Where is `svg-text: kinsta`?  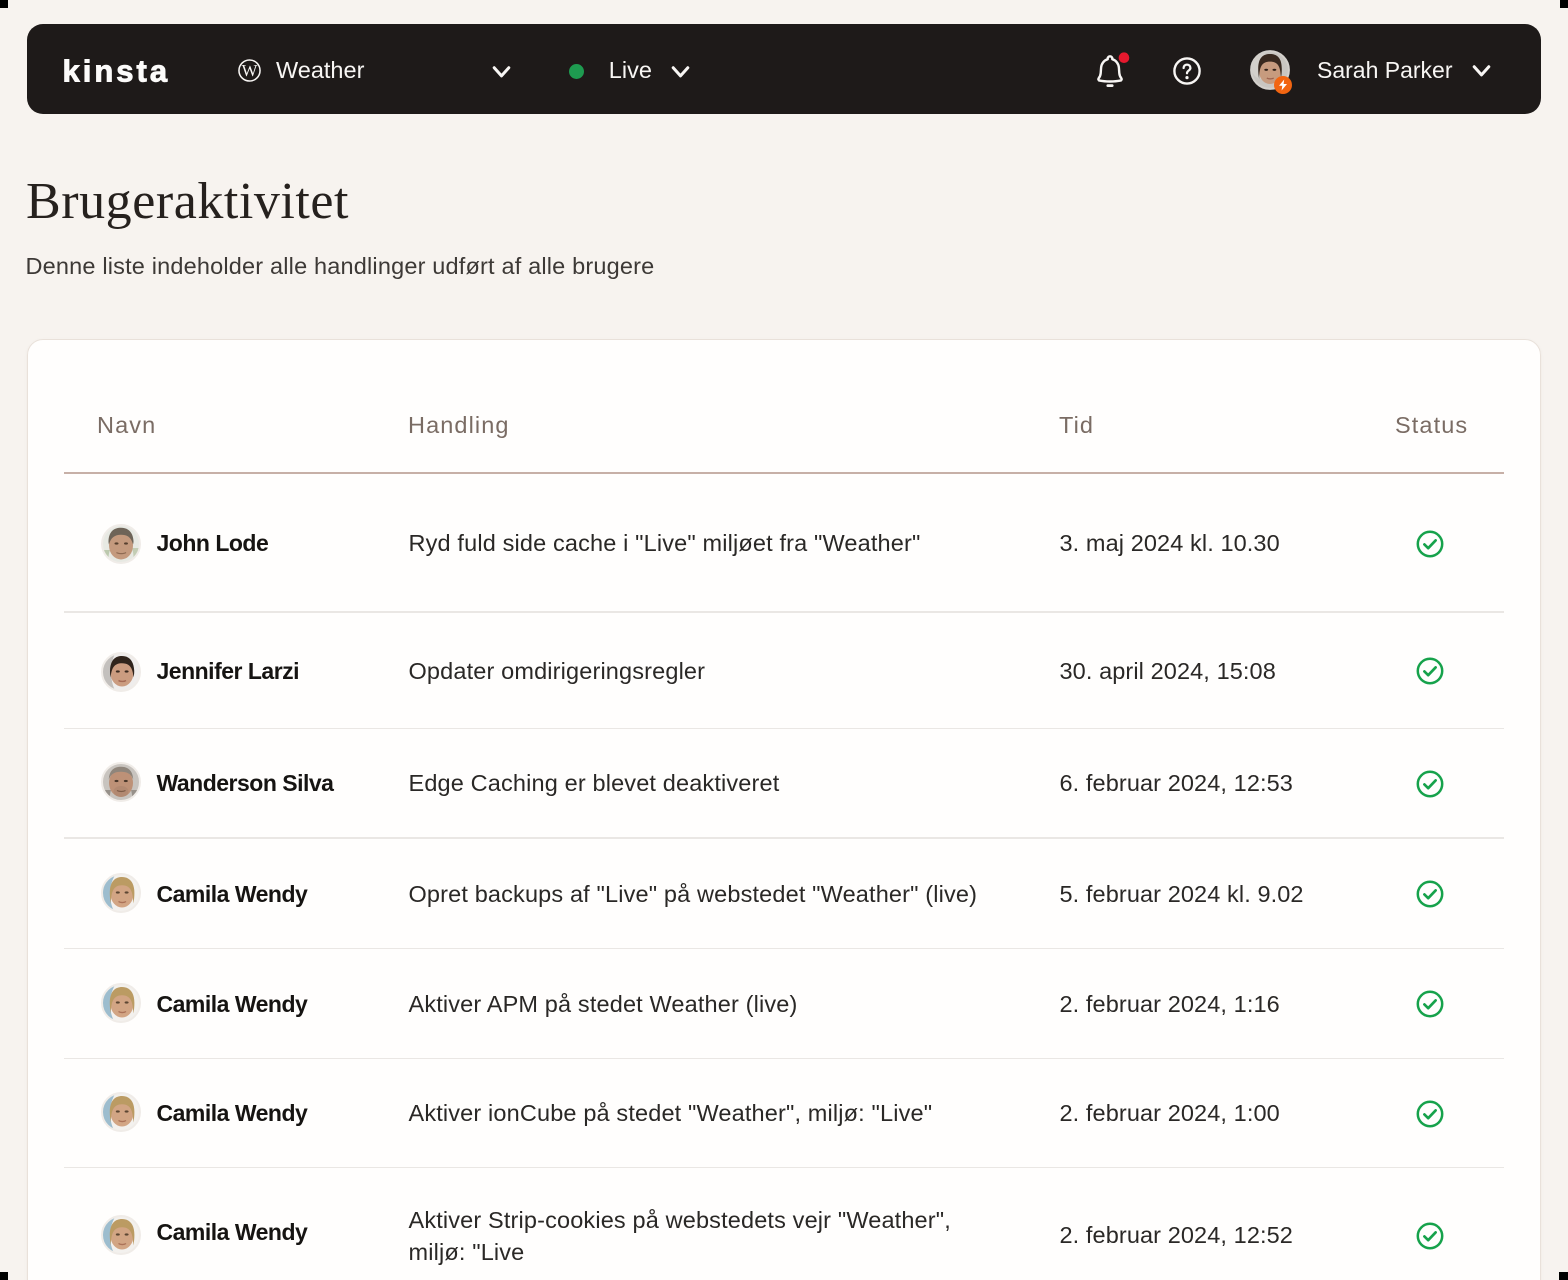
svg-text: kinsta is located at coordinates (117, 71).